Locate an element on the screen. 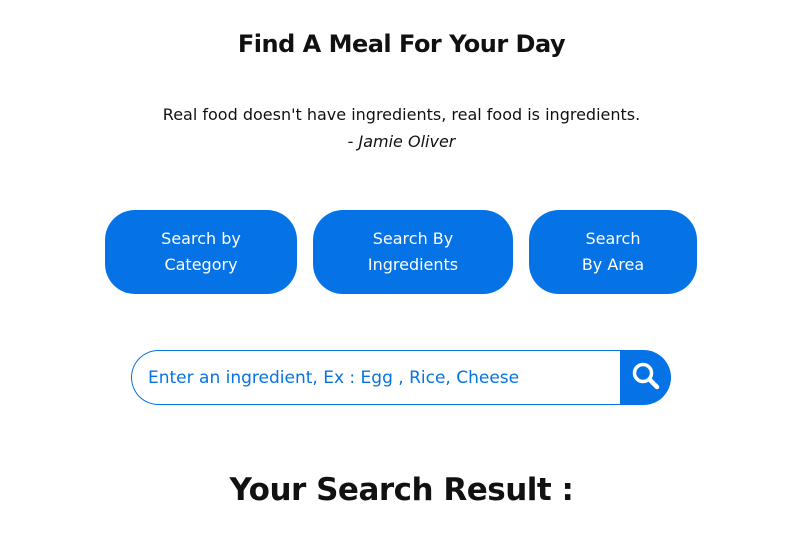 The width and height of the screenshot is (803, 533). quote-dash: - is located at coordinates (353, 141).